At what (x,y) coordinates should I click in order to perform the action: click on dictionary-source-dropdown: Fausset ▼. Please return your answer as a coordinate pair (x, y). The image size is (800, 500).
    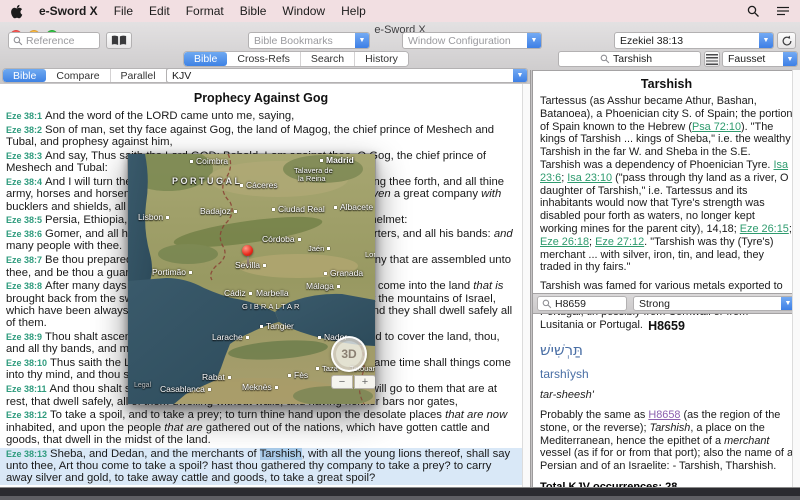
    Looking at the image, I should click on (760, 59).